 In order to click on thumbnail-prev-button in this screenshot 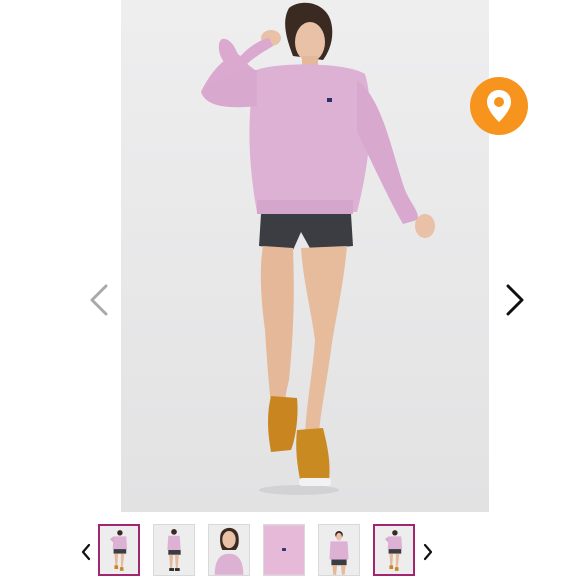, I will do `click(86, 552)`.